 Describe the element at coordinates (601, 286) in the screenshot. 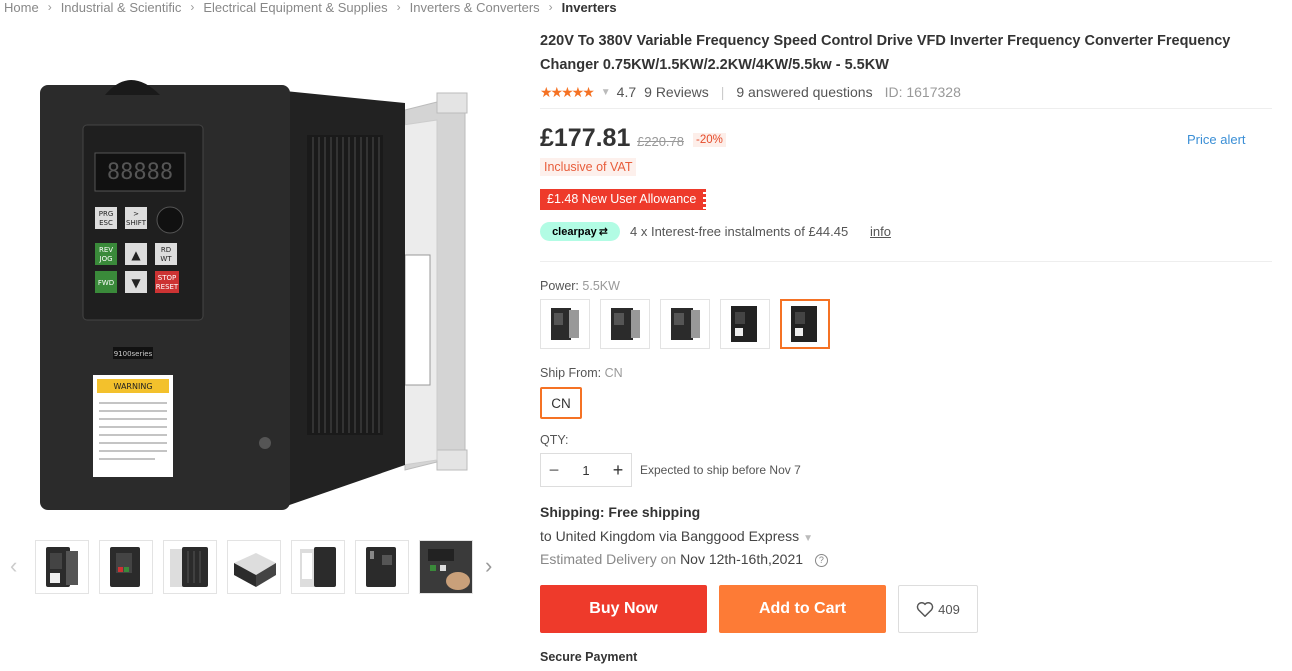

I see `power-value: 5.5KW` at that location.